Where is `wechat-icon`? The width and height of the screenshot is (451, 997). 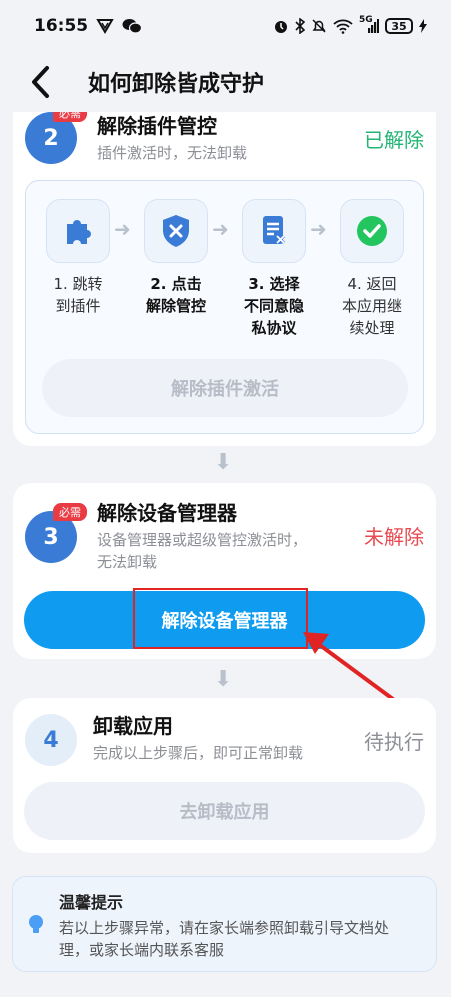 wechat-icon is located at coordinates (132, 26).